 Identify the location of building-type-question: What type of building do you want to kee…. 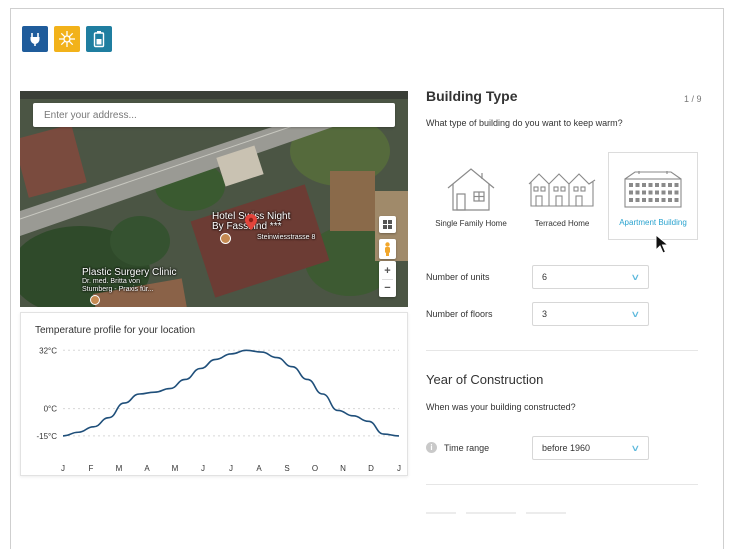
(524, 123).